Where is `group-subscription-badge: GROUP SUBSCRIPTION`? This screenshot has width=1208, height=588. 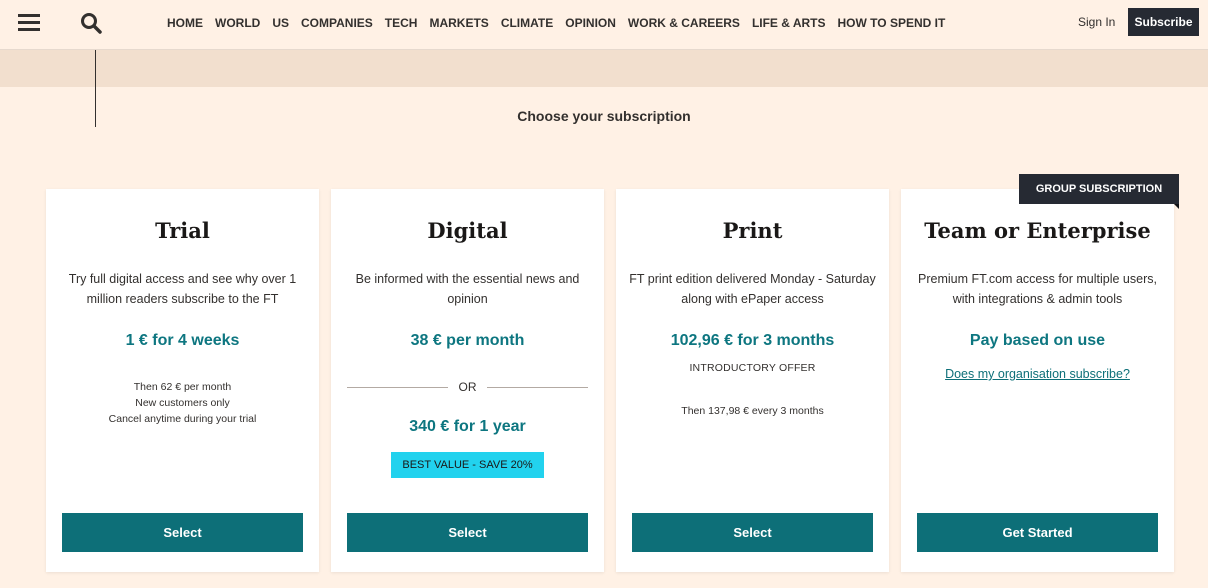 group-subscription-badge: GROUP SUBSCRIPTION is located at coordinates (1099, 191).